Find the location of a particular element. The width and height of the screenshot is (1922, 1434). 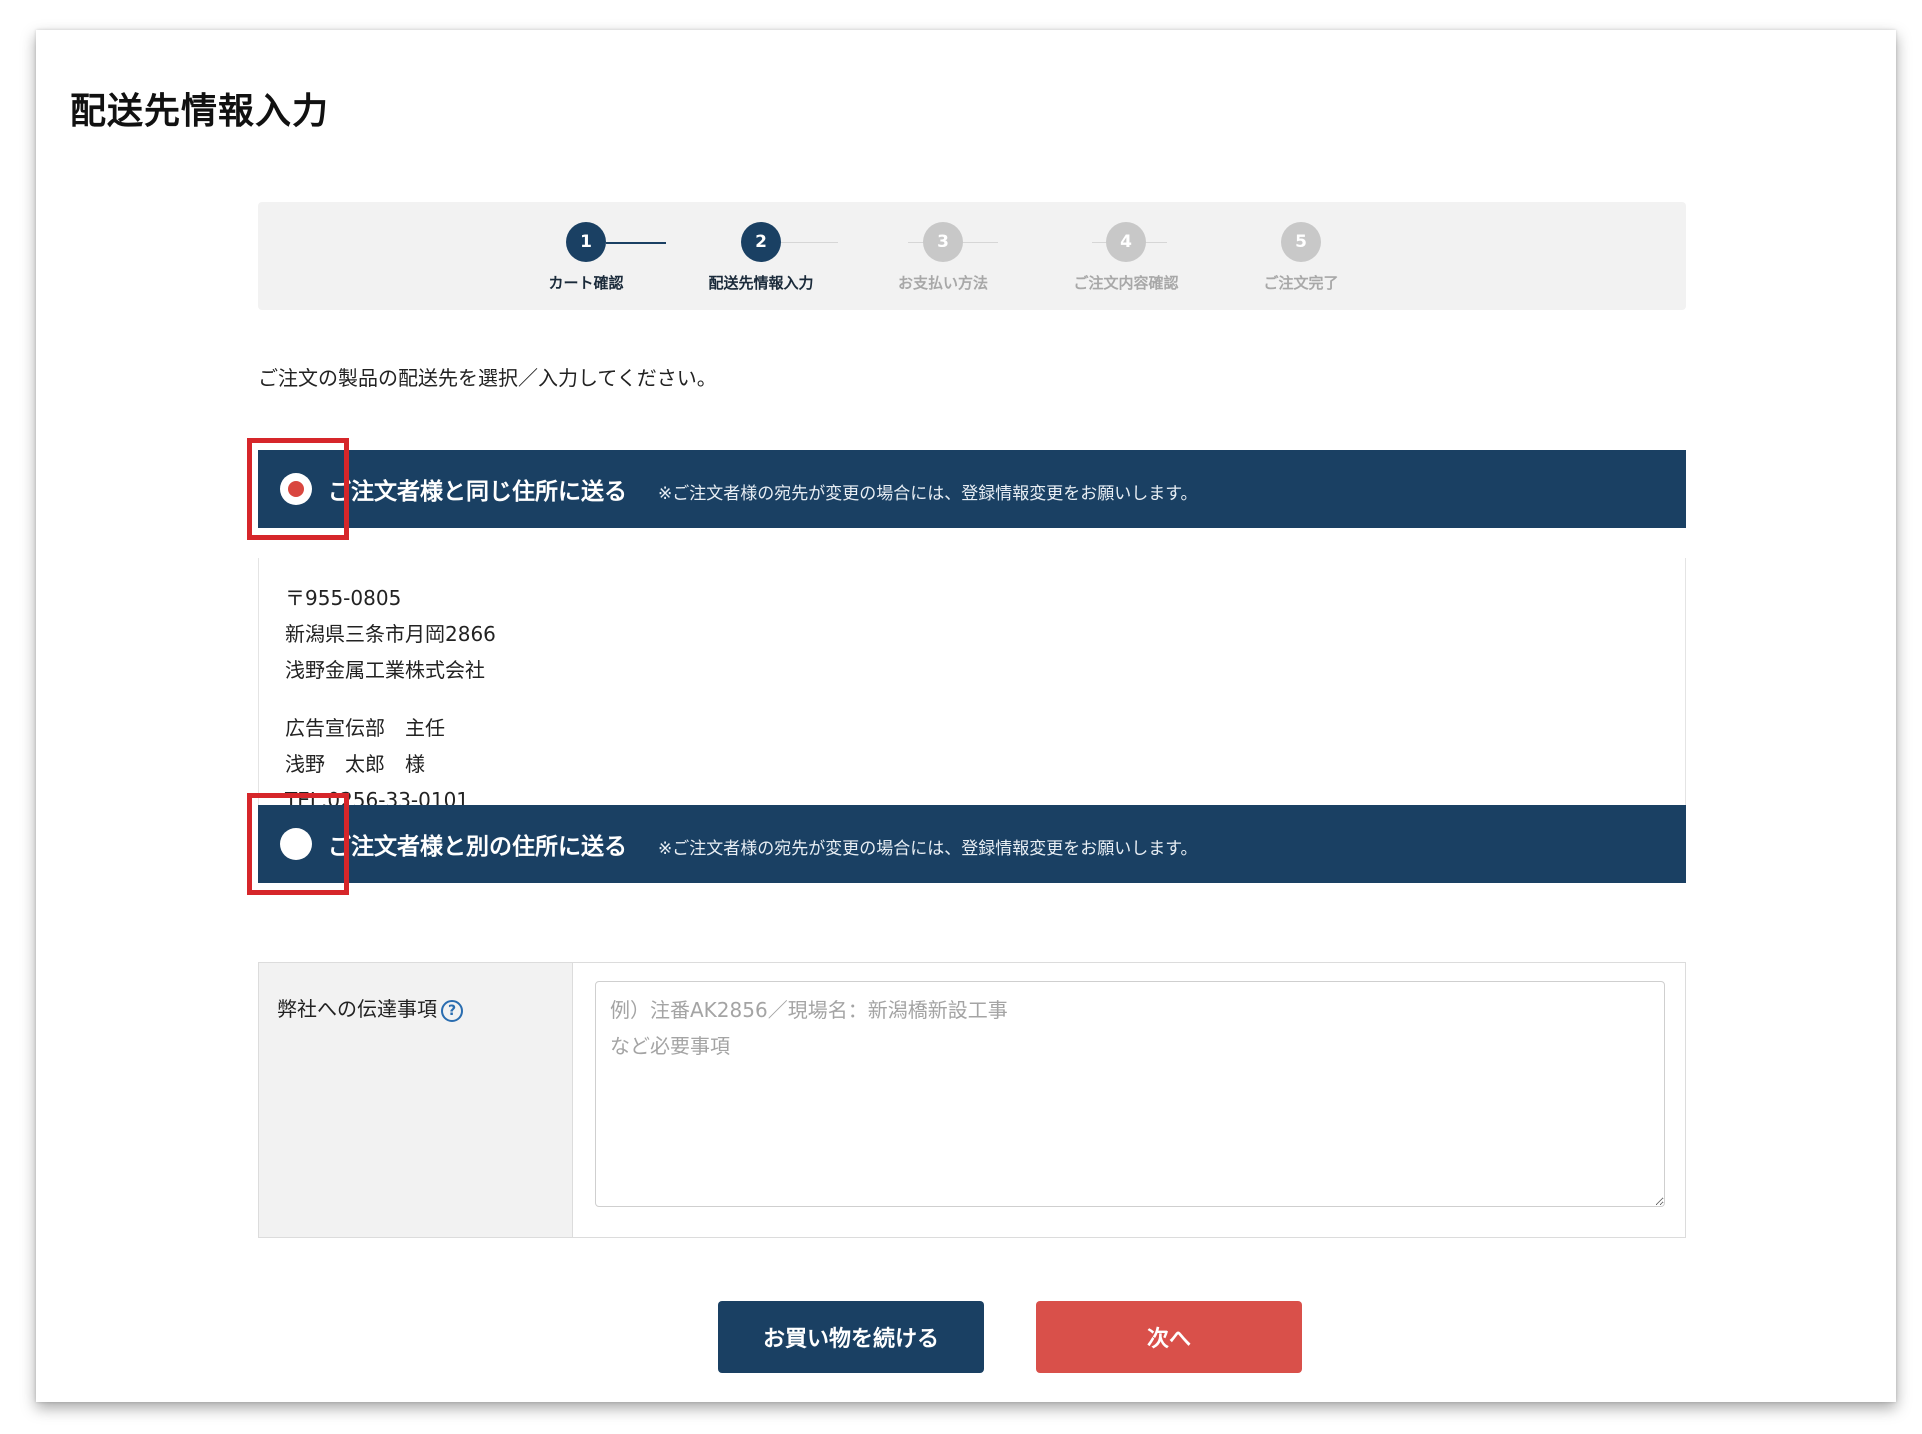

step-complete: 5 ご注文完了 is located at coordinates (1301, 257).